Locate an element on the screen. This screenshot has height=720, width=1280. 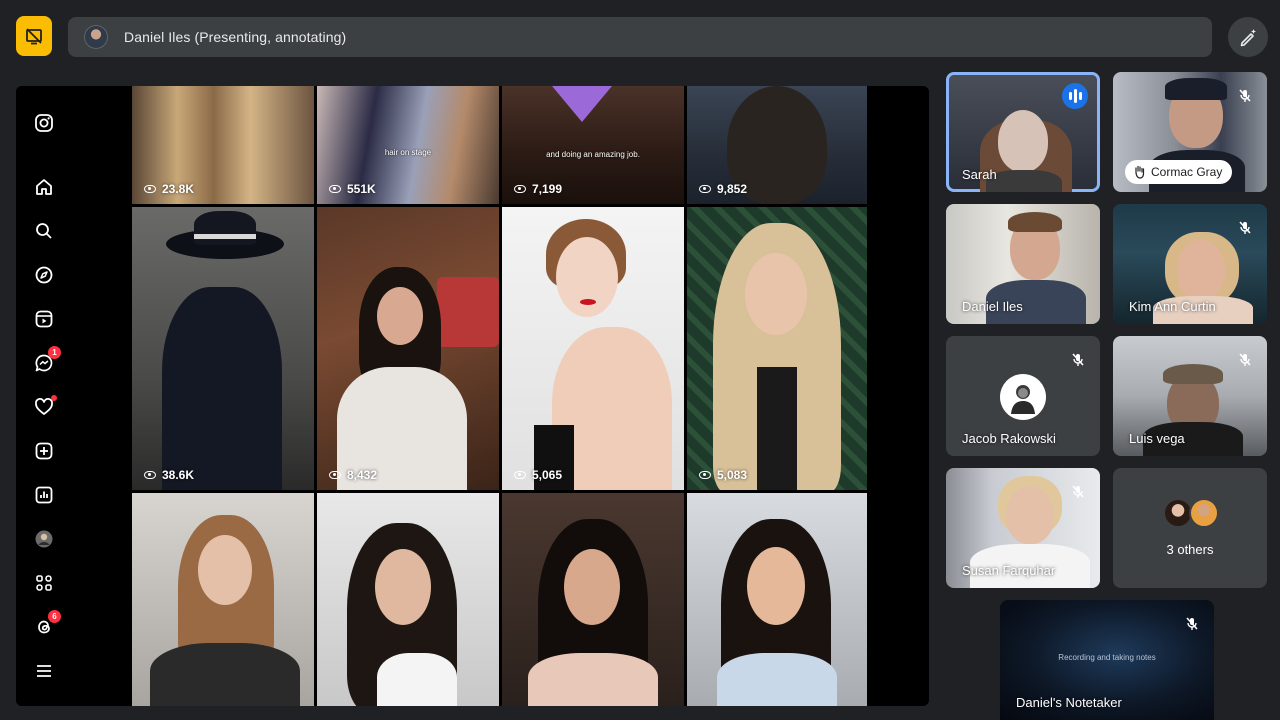
reel-tile: 38.6K is located at coordinates (223, 348).